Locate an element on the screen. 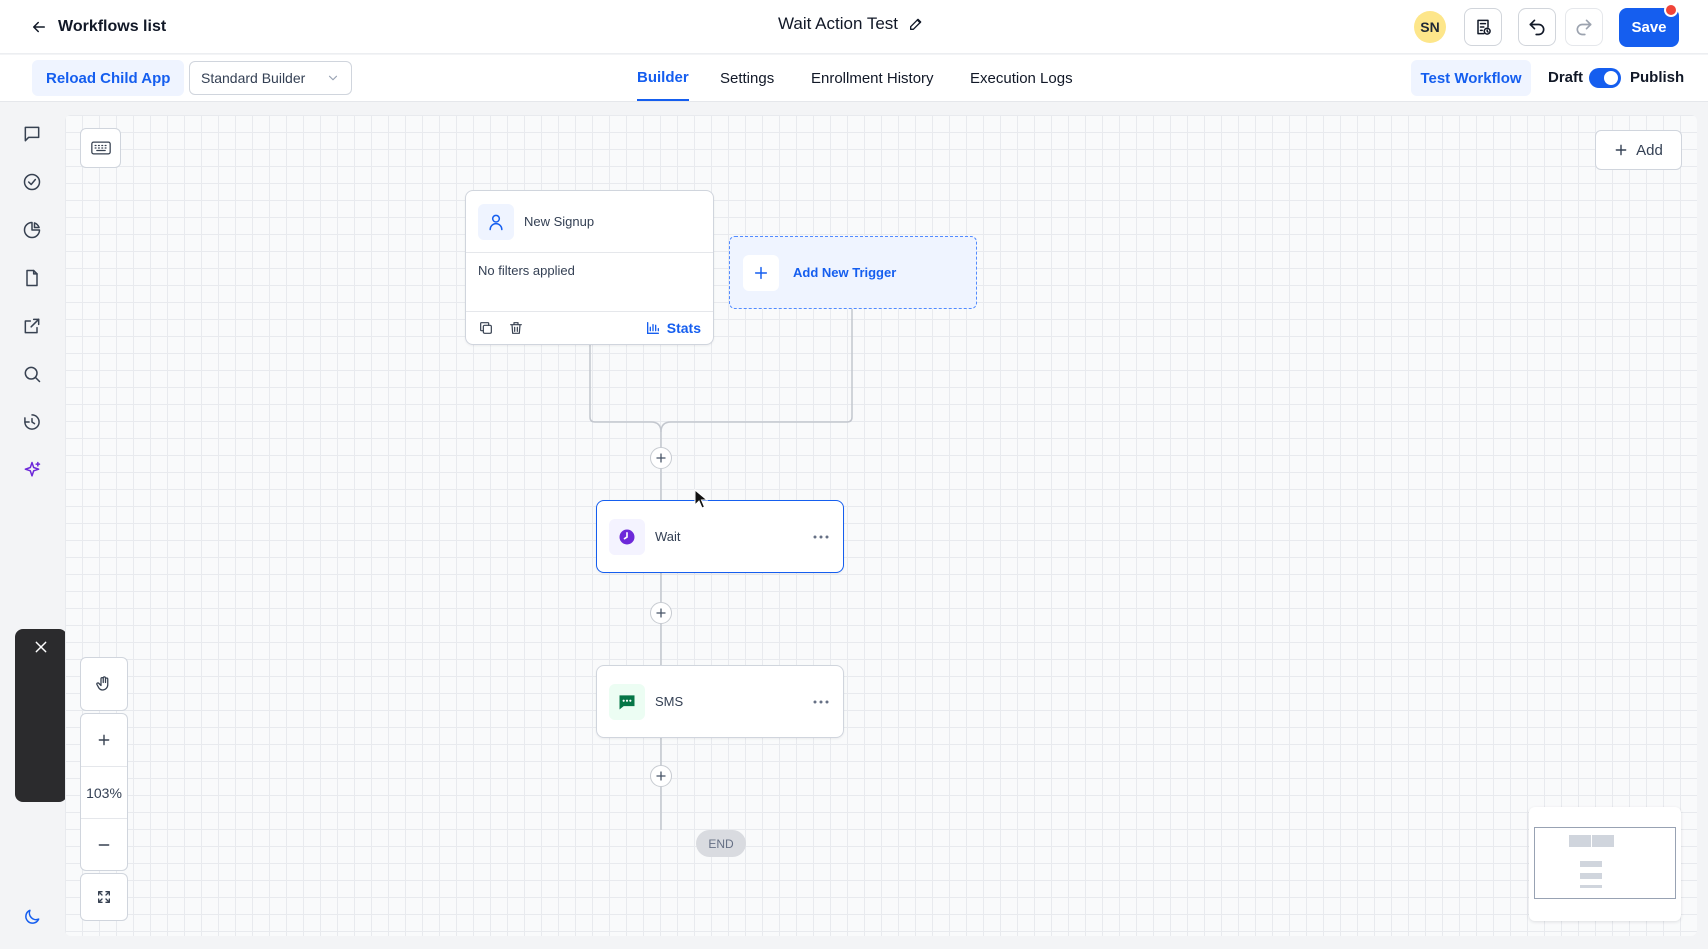 Image resolution: width=1708 pixels, height=949 pixels. pan-tool-group is located at coordinates (104, 684).